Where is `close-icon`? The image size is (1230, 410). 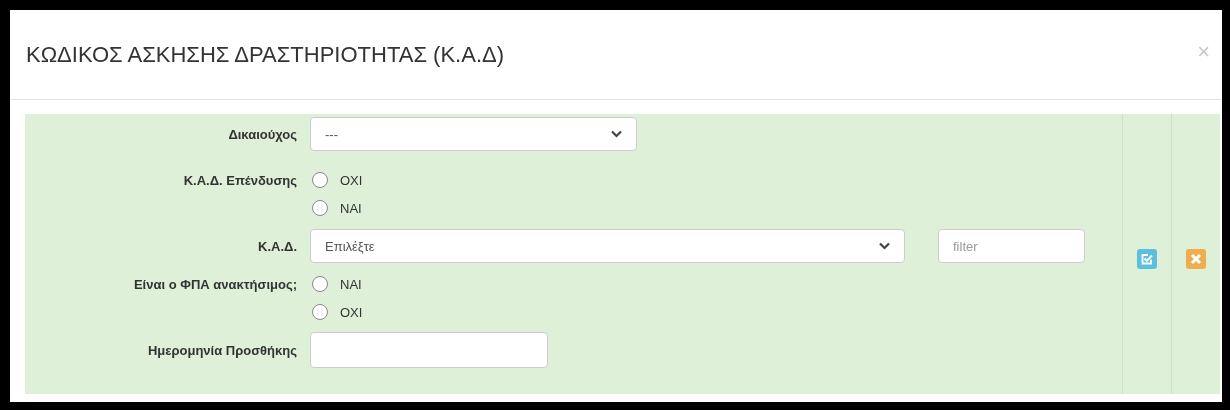 close-icon is located at coordinates (1196, 259).